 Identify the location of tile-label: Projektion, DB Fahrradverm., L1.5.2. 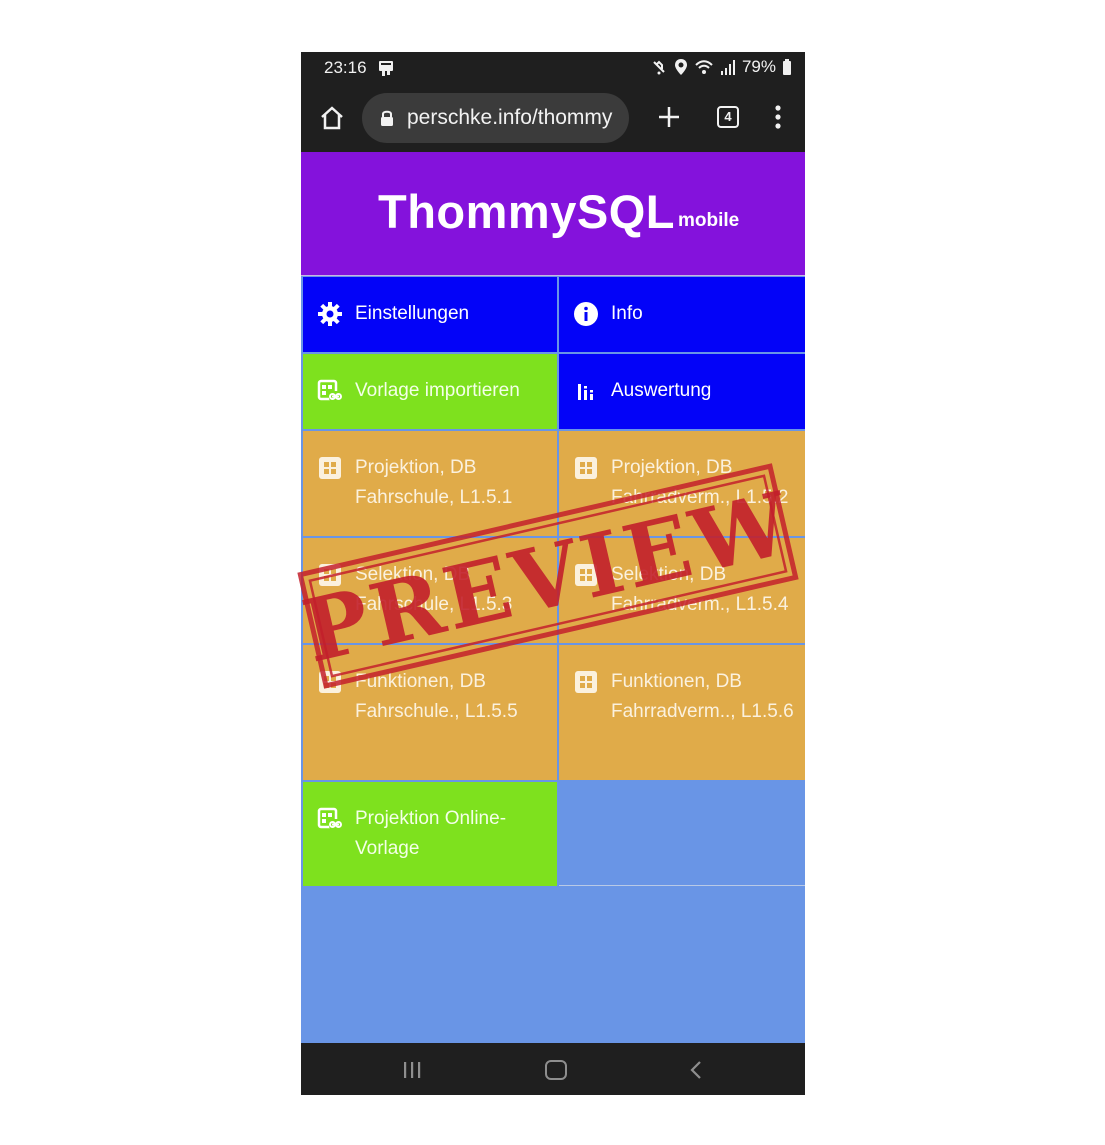
(700, 482).